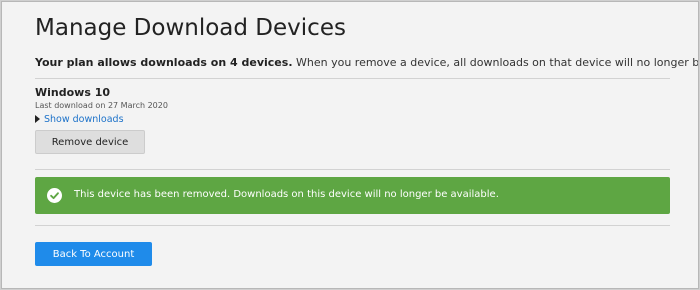  I want to click on show-downloads-toggle: Show downloads, so click(79, 119).